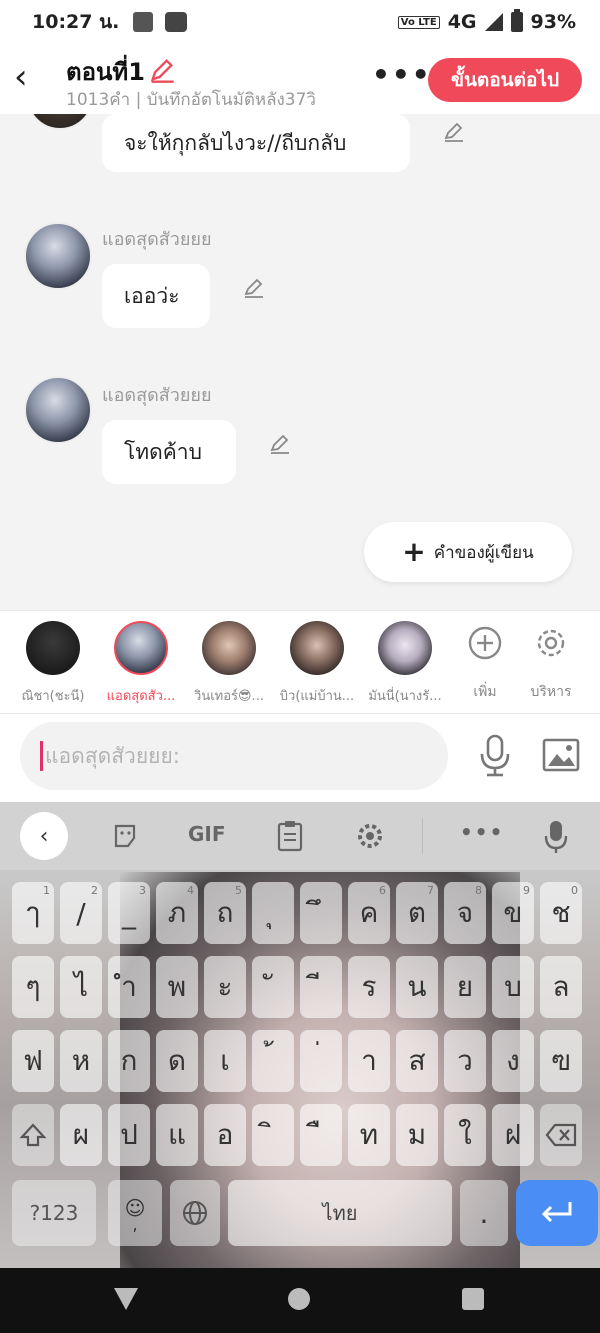 The width and height of the screenshot is (600, 1333). I want to click on key: อ, so click(225, 1135).